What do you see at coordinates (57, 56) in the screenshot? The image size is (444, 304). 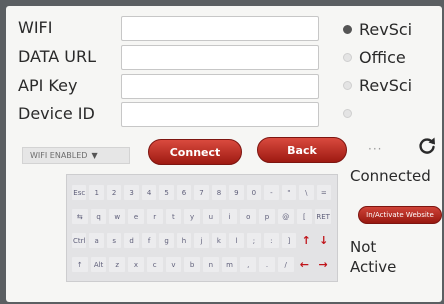 I see `data-url-label: DATA URL` at bounding box center [57, 56].